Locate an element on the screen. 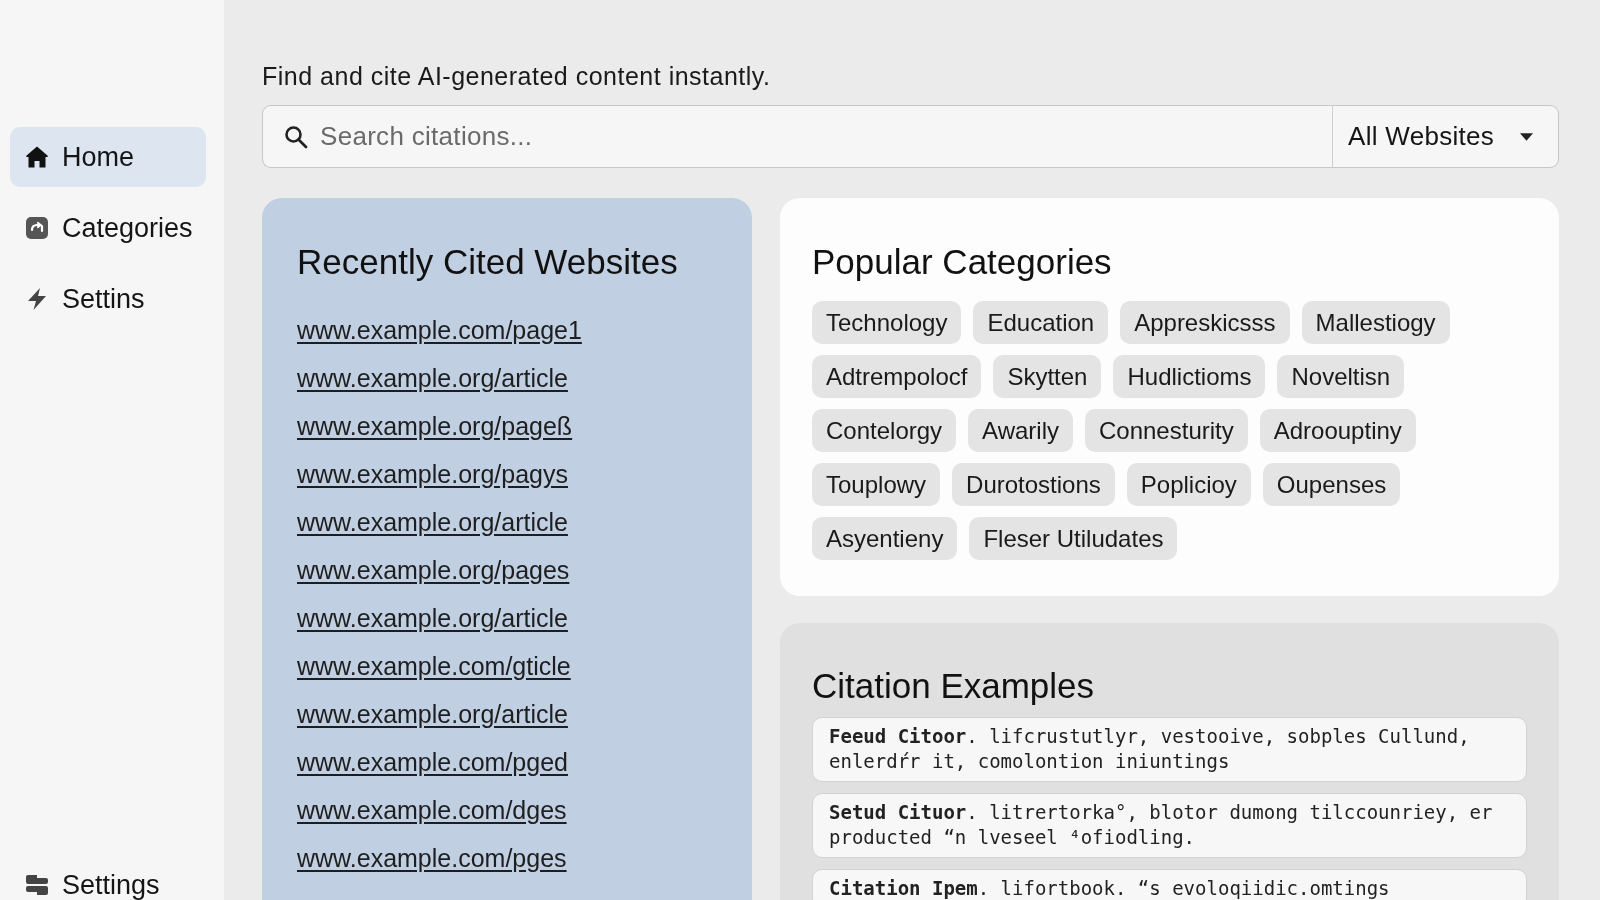 This screenshot has width=1600, height=900. category-tag: Hudlictioms is located at coordinates (1189, 376).